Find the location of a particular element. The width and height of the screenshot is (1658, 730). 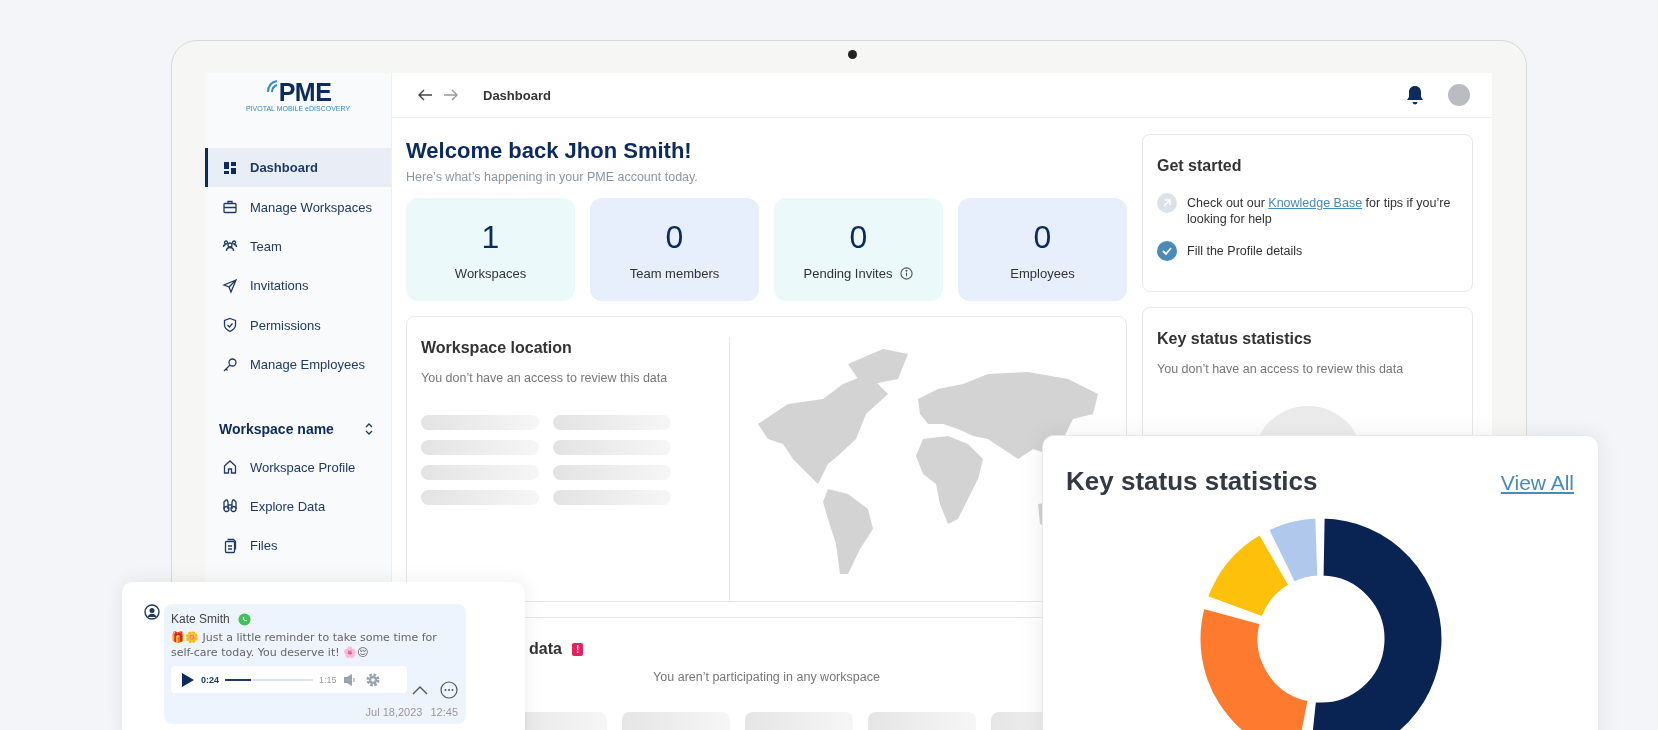

audio-track is located at coordinates (269, 679).